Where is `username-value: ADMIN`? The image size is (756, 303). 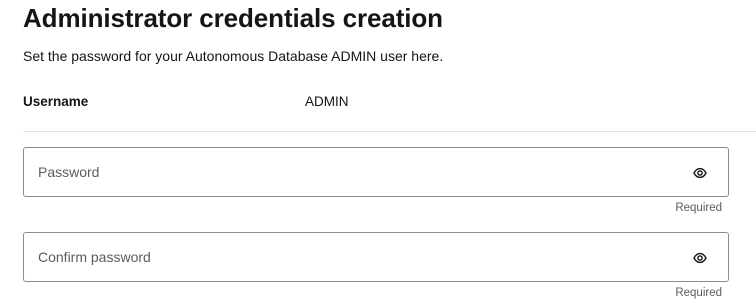 username-value: ADMIN is located at coordinates (327, 101).